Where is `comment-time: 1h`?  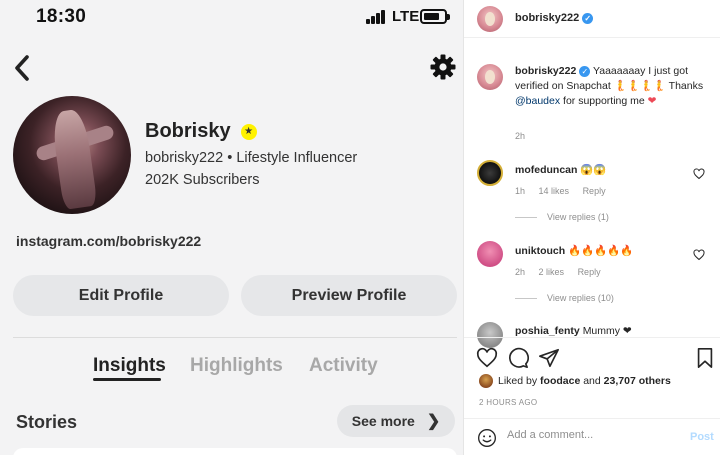
comment-time: 1h is located at coordinates (520, 191).